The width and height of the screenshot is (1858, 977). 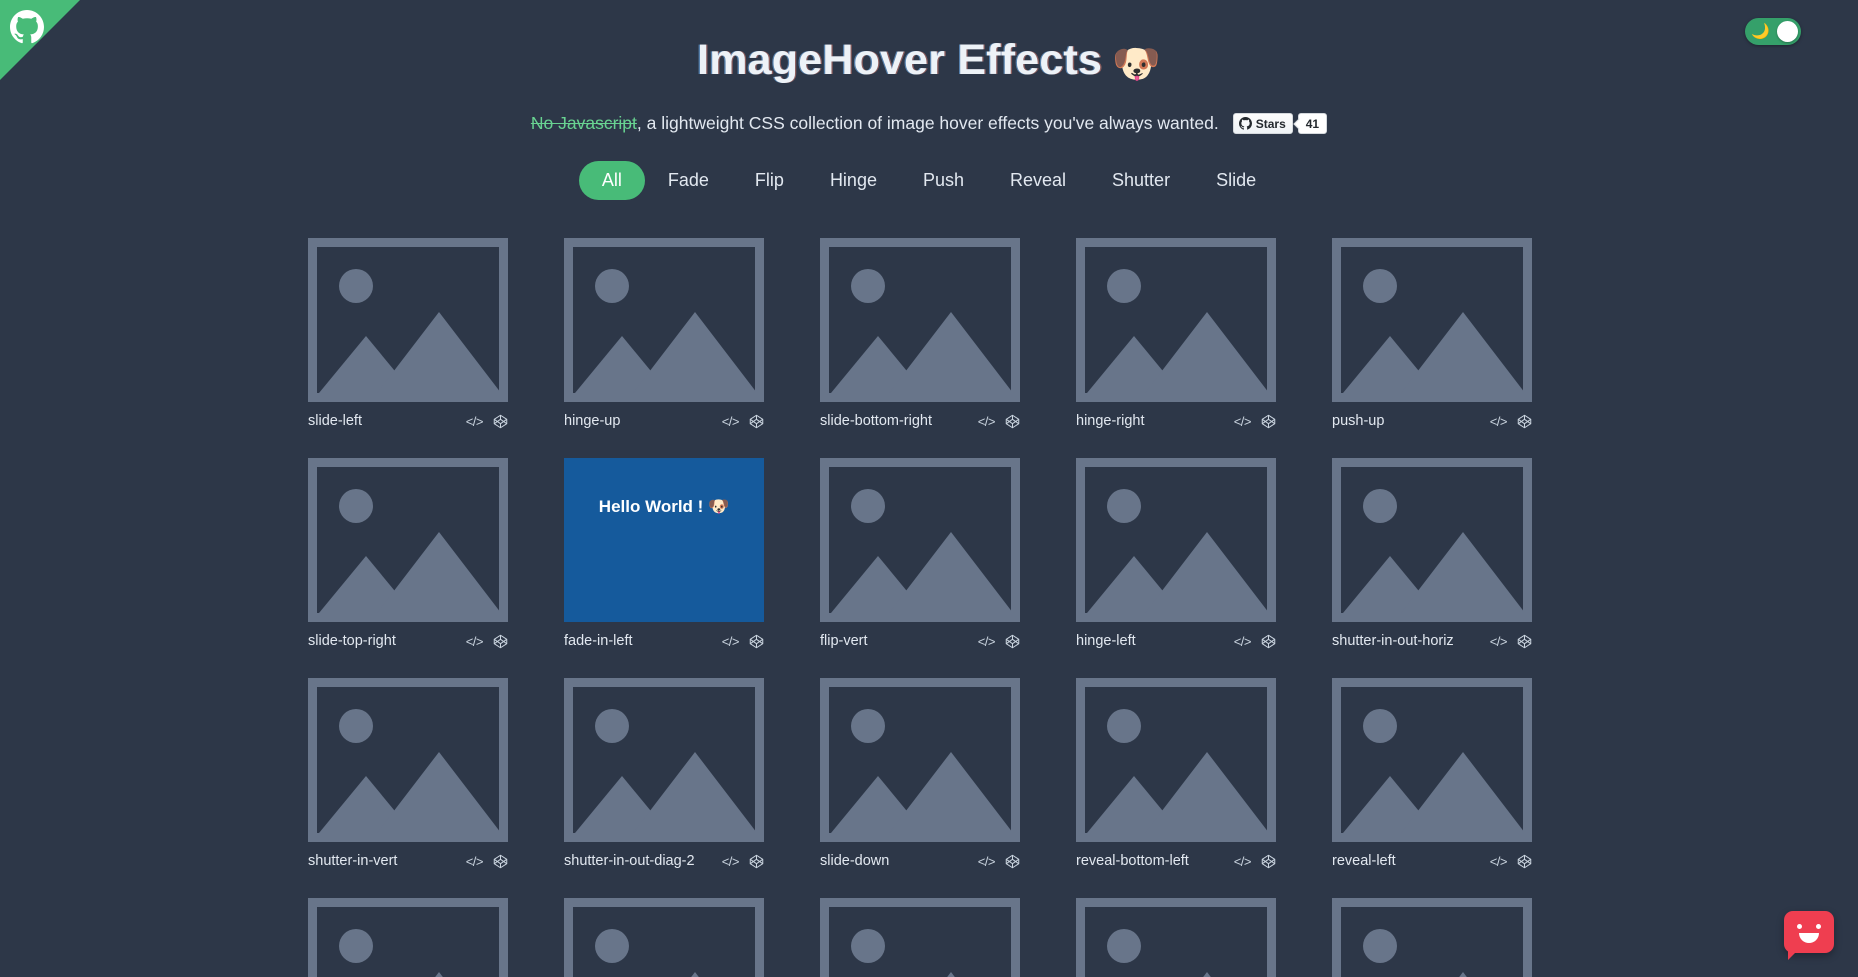 I want to click on effect-card: slide-left </>, so click(x=408, y=333).